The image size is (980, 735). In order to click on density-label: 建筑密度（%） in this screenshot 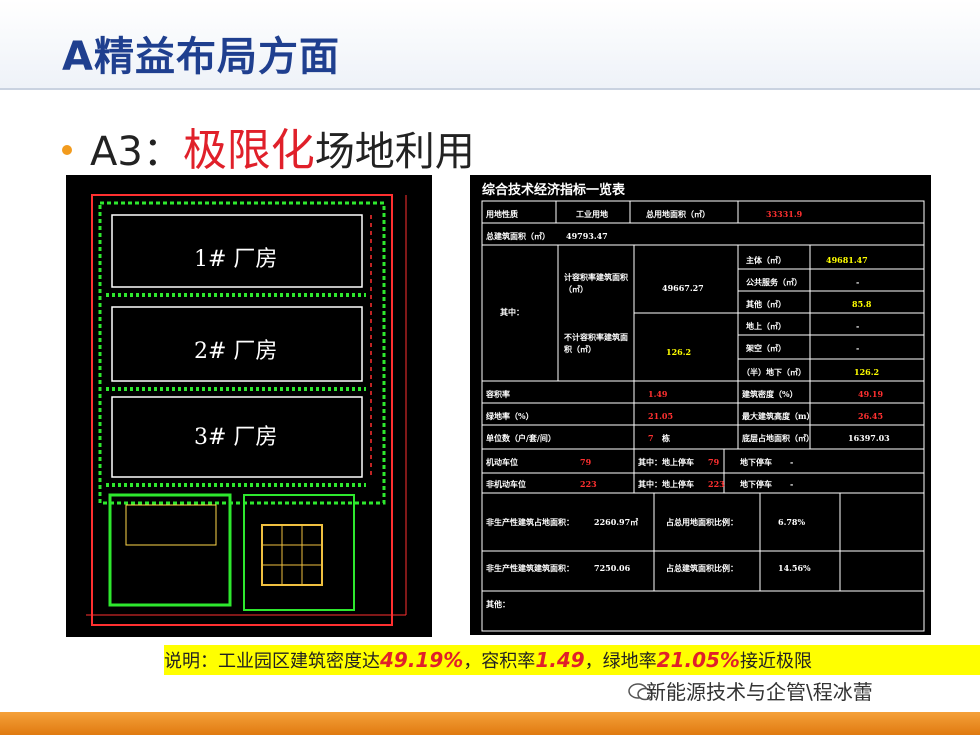, I will do `click(770, 394)`.